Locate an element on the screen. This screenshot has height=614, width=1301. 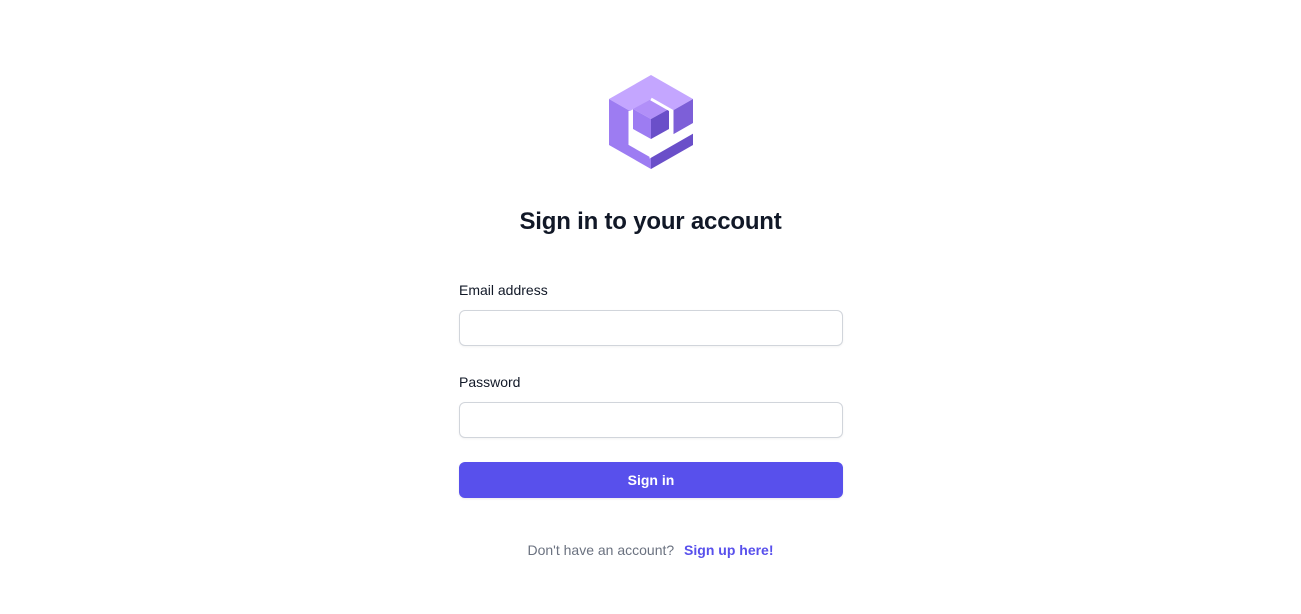
email-field-group: Email address is located at coordinates (651, 313).